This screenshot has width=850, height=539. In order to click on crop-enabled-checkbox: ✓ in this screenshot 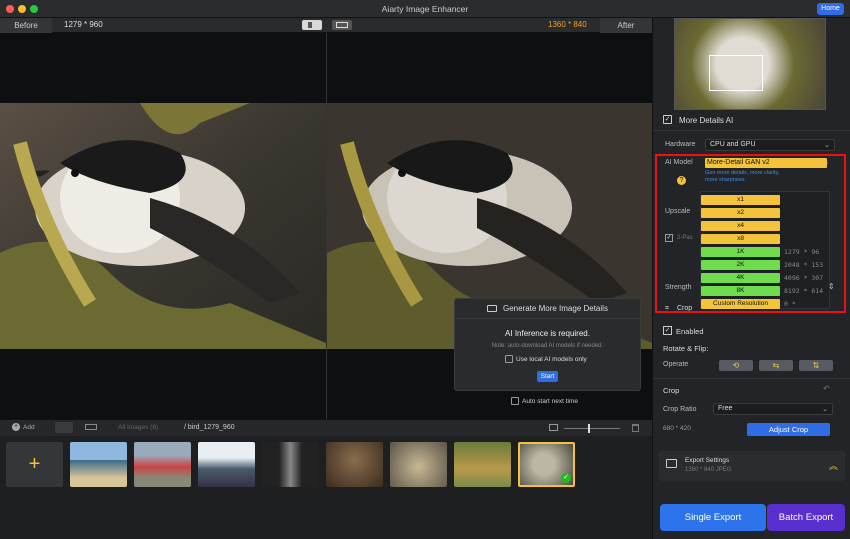, I will do `click(667, 330)`.